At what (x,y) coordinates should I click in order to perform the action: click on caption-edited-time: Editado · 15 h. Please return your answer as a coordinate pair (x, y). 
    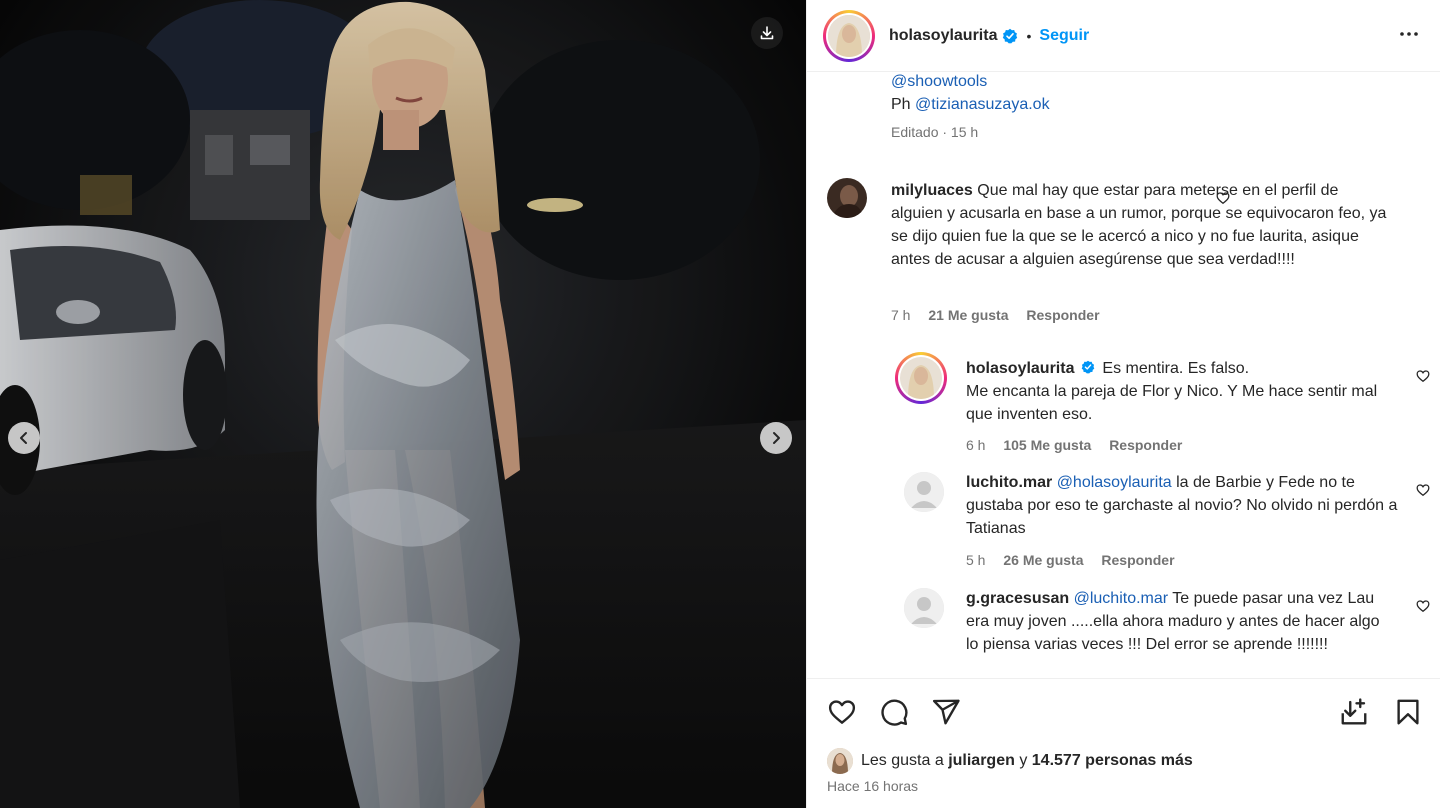
    Looking at the image, I should click on (935, 132).